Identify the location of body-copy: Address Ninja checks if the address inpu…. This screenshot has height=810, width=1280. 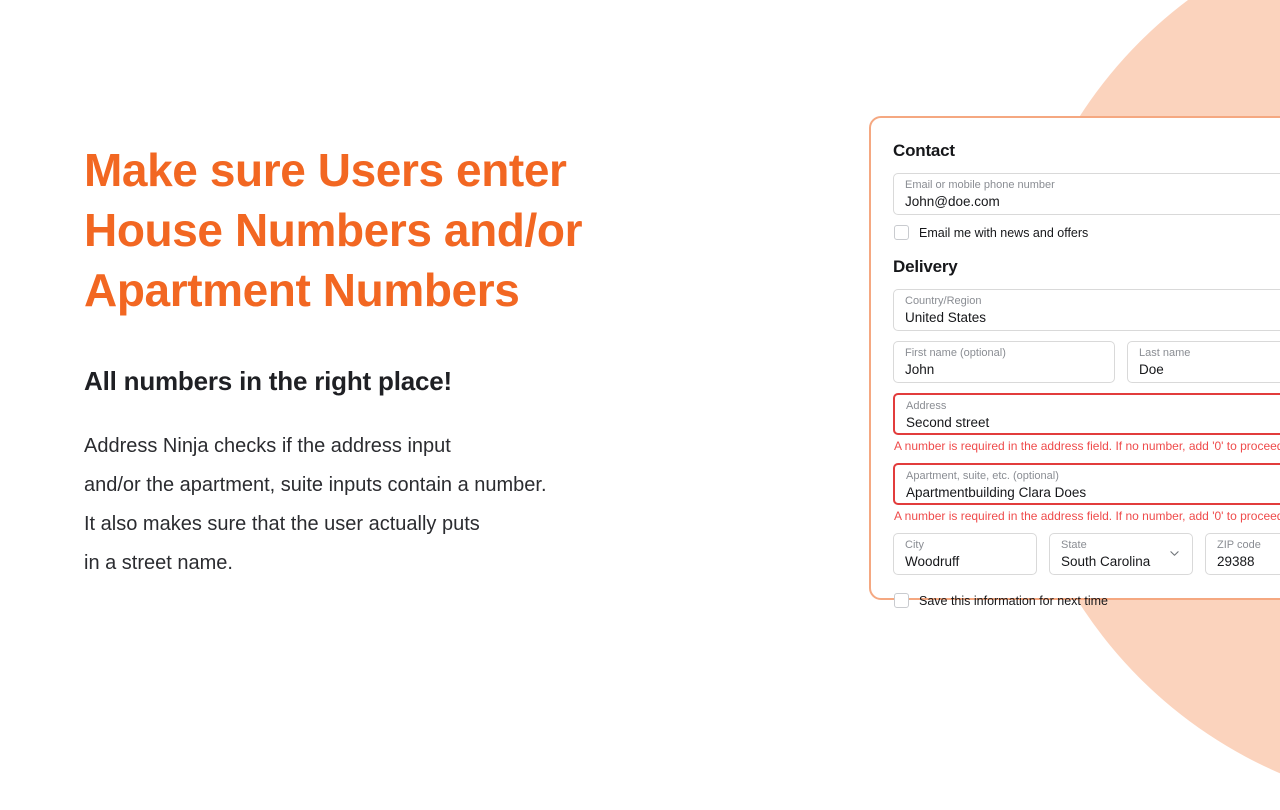
(434, 505).